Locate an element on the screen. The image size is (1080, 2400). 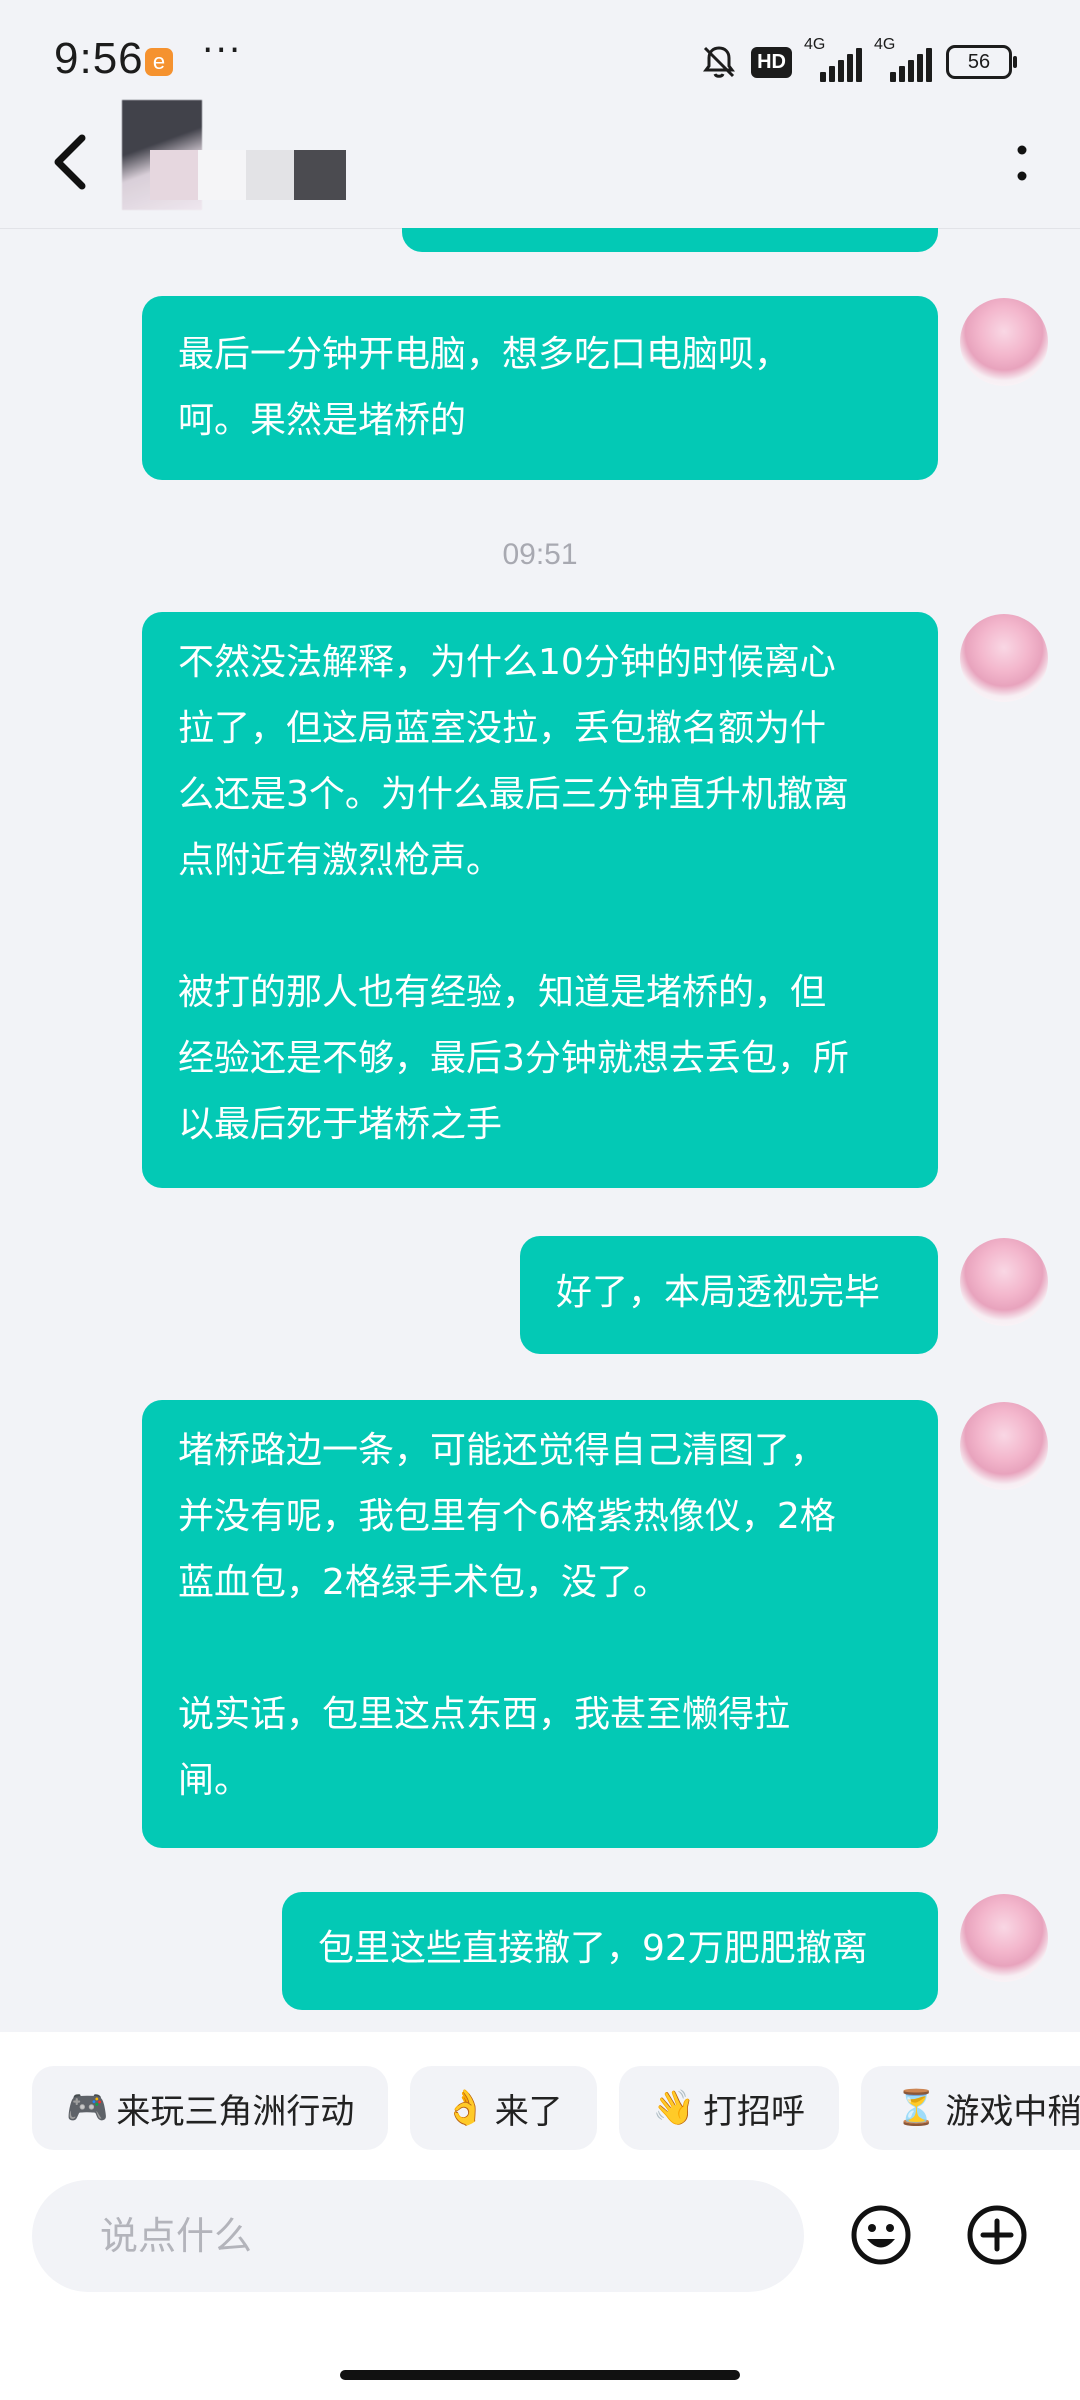
quick-reply-label: 来玩三角洲行动 is located at coordinates (235, 2111).